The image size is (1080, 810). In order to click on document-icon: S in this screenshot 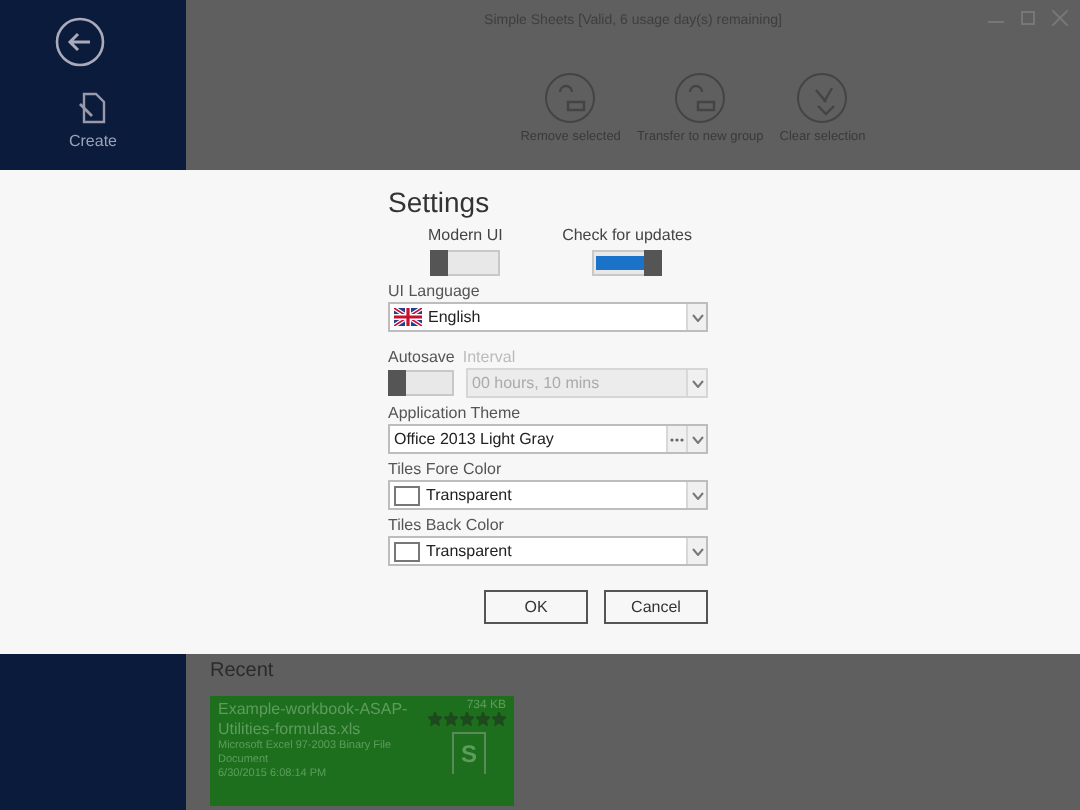, I will do `click(469, 753)`.